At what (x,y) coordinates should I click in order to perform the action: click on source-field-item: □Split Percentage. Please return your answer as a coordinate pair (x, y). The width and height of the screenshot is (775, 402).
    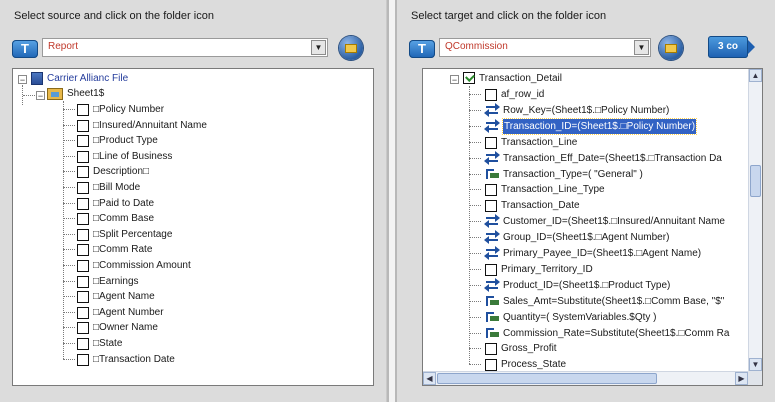
    Looking at the image, I should click on (124, 234).